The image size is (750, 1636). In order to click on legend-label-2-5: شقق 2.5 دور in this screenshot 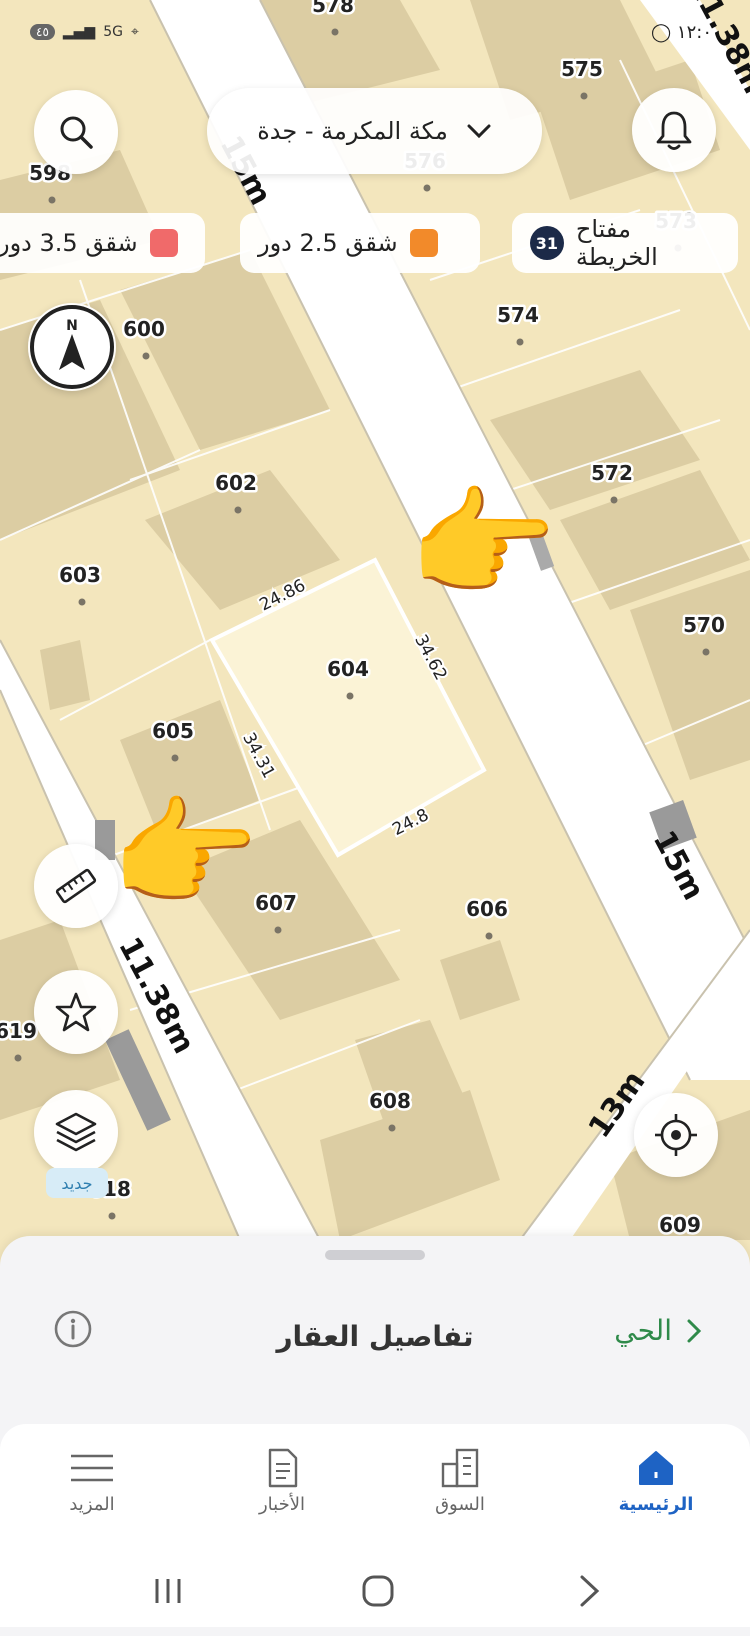, I will do `click(328, 243)`.